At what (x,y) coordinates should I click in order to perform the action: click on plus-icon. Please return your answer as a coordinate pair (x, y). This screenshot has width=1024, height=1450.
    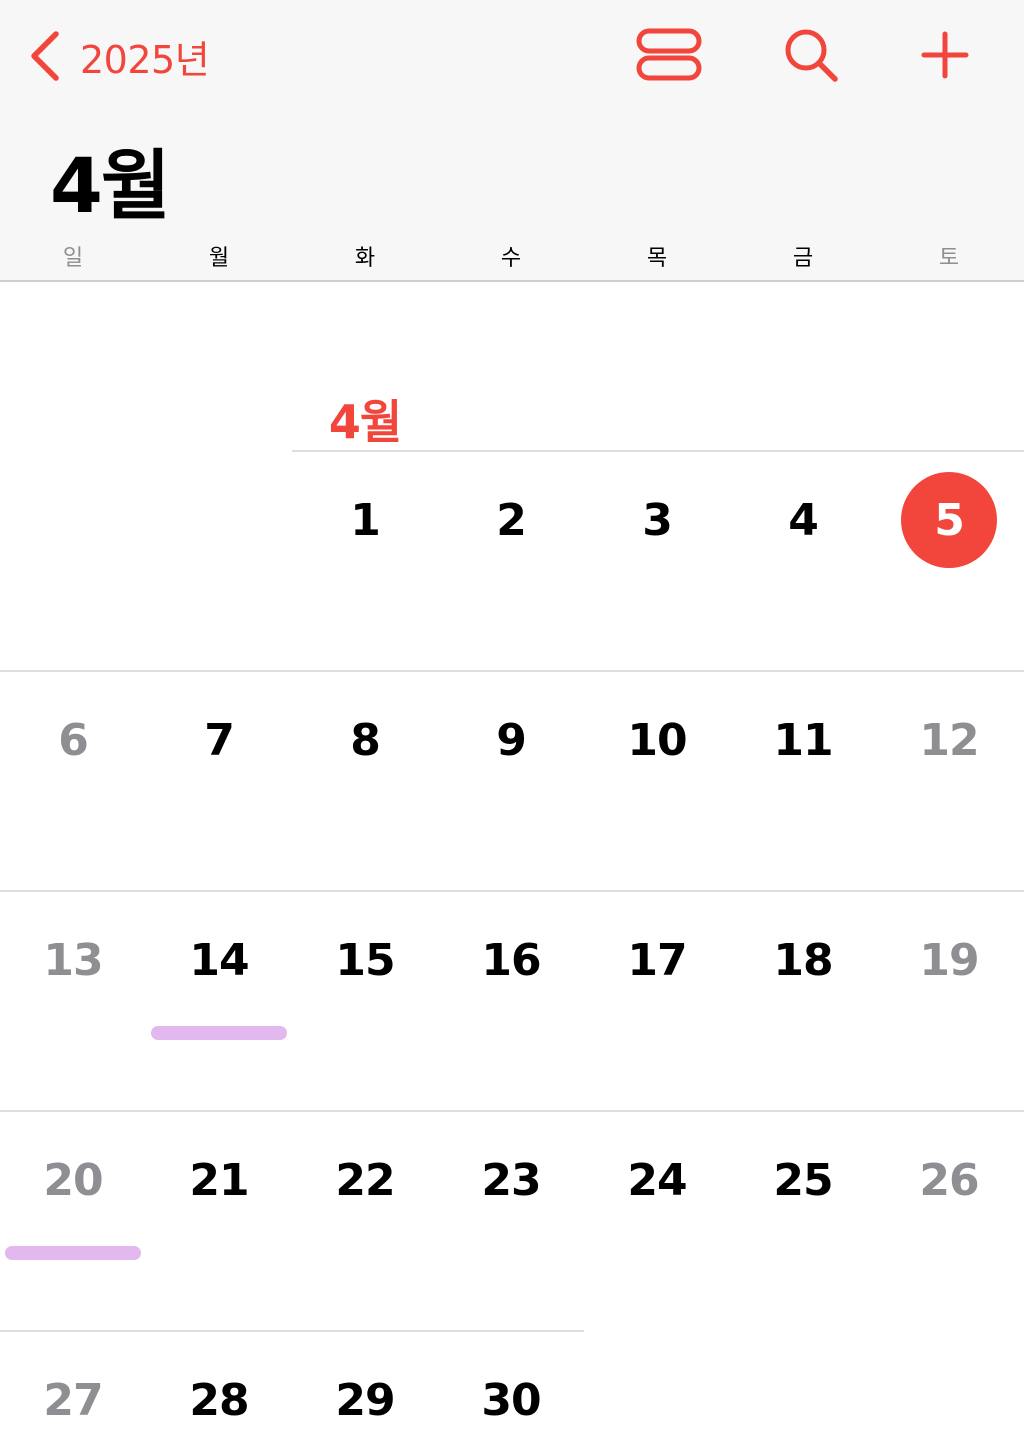
    Looking at the image, I should click on (945, 55).